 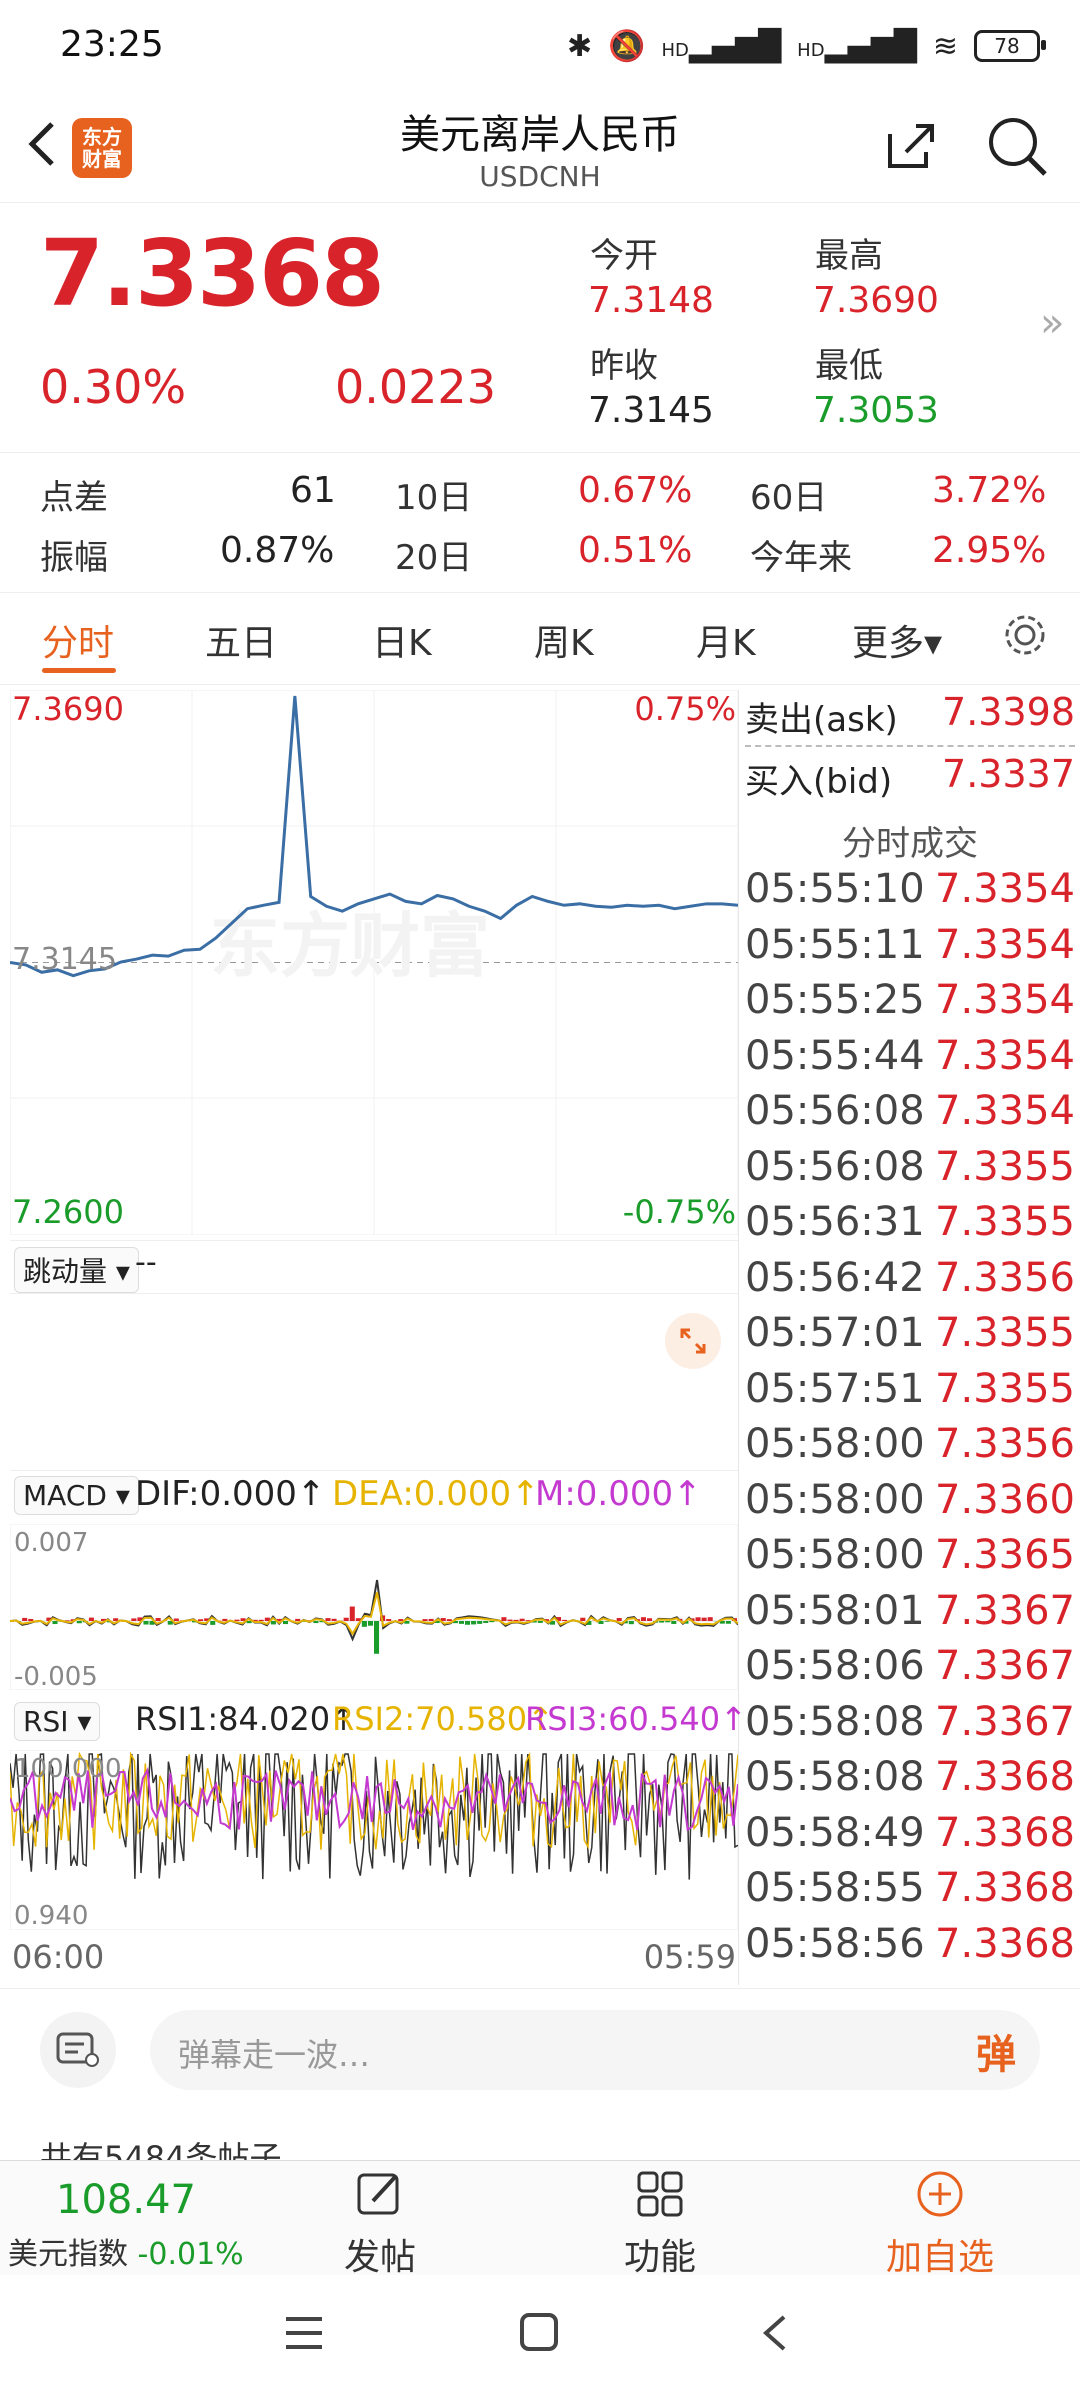 What do you see at coordinates (68, 1769) in the screenshot?
I see `rsi-top-label: 100.000` at bounding box center [68, 1769].